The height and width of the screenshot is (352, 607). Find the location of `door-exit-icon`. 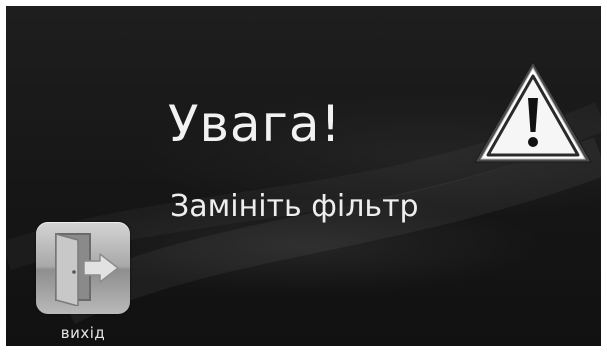

door-exit-icon is located at coordinates (87, 269).